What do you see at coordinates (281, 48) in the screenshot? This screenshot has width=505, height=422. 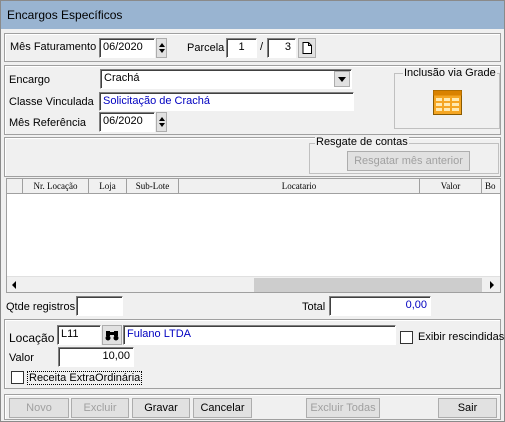 I see `parcela-total-field: 3` at bounding box center [281, 48].